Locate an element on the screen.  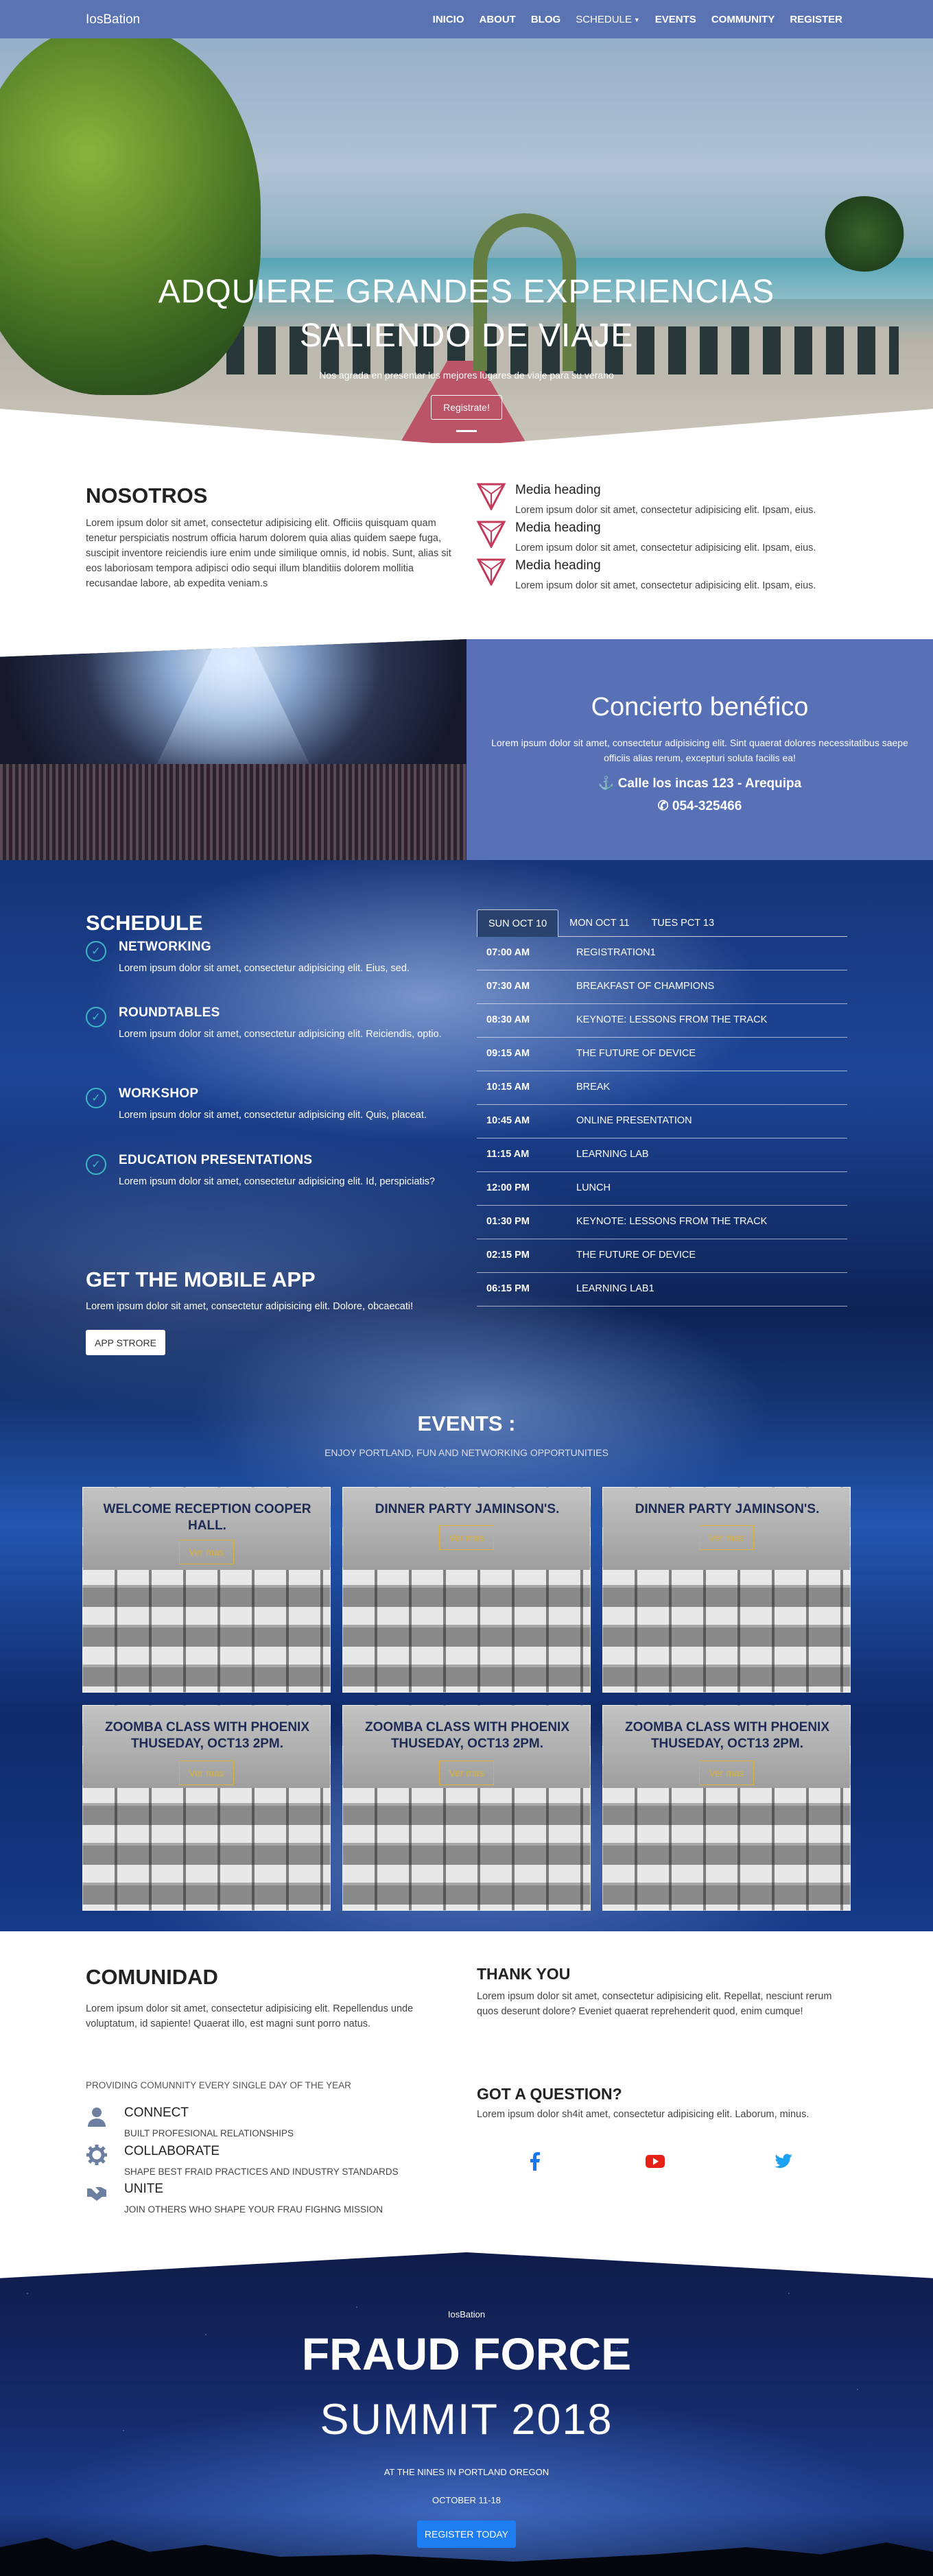
tab-sun-oct-10: SUN OCT 10 is located at coordinates (518, 923).